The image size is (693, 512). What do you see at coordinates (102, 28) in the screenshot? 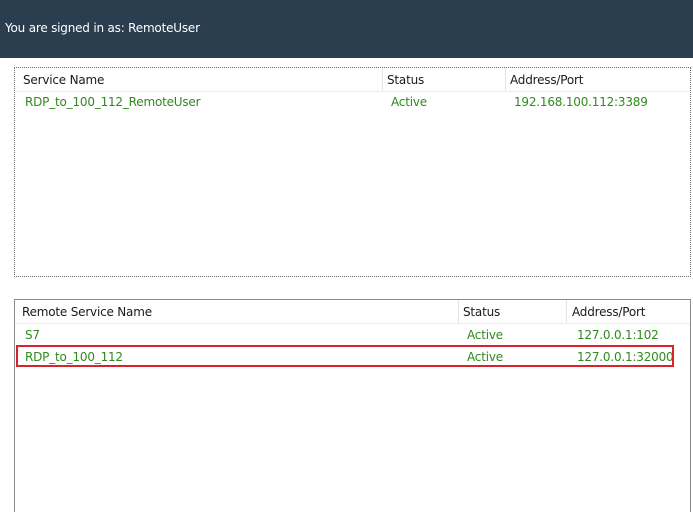
I see `signed-in-label: You are signed in as: RemoteUser` at bounding box center [102, 28].